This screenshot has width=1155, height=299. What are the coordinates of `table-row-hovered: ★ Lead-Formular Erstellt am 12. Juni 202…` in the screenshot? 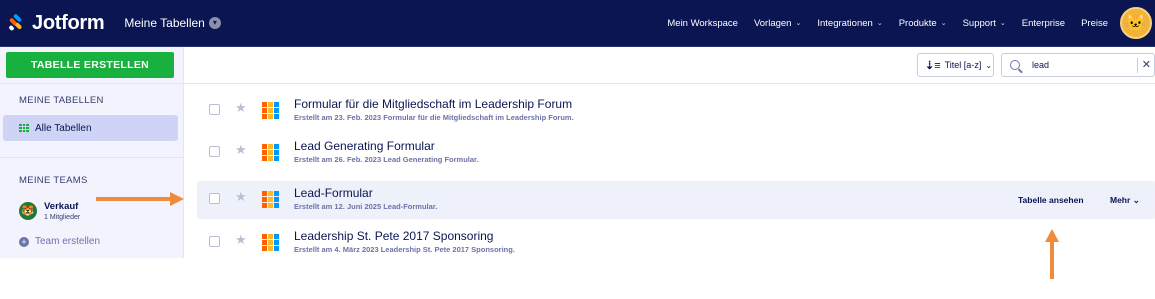 It's located at (676, 200).